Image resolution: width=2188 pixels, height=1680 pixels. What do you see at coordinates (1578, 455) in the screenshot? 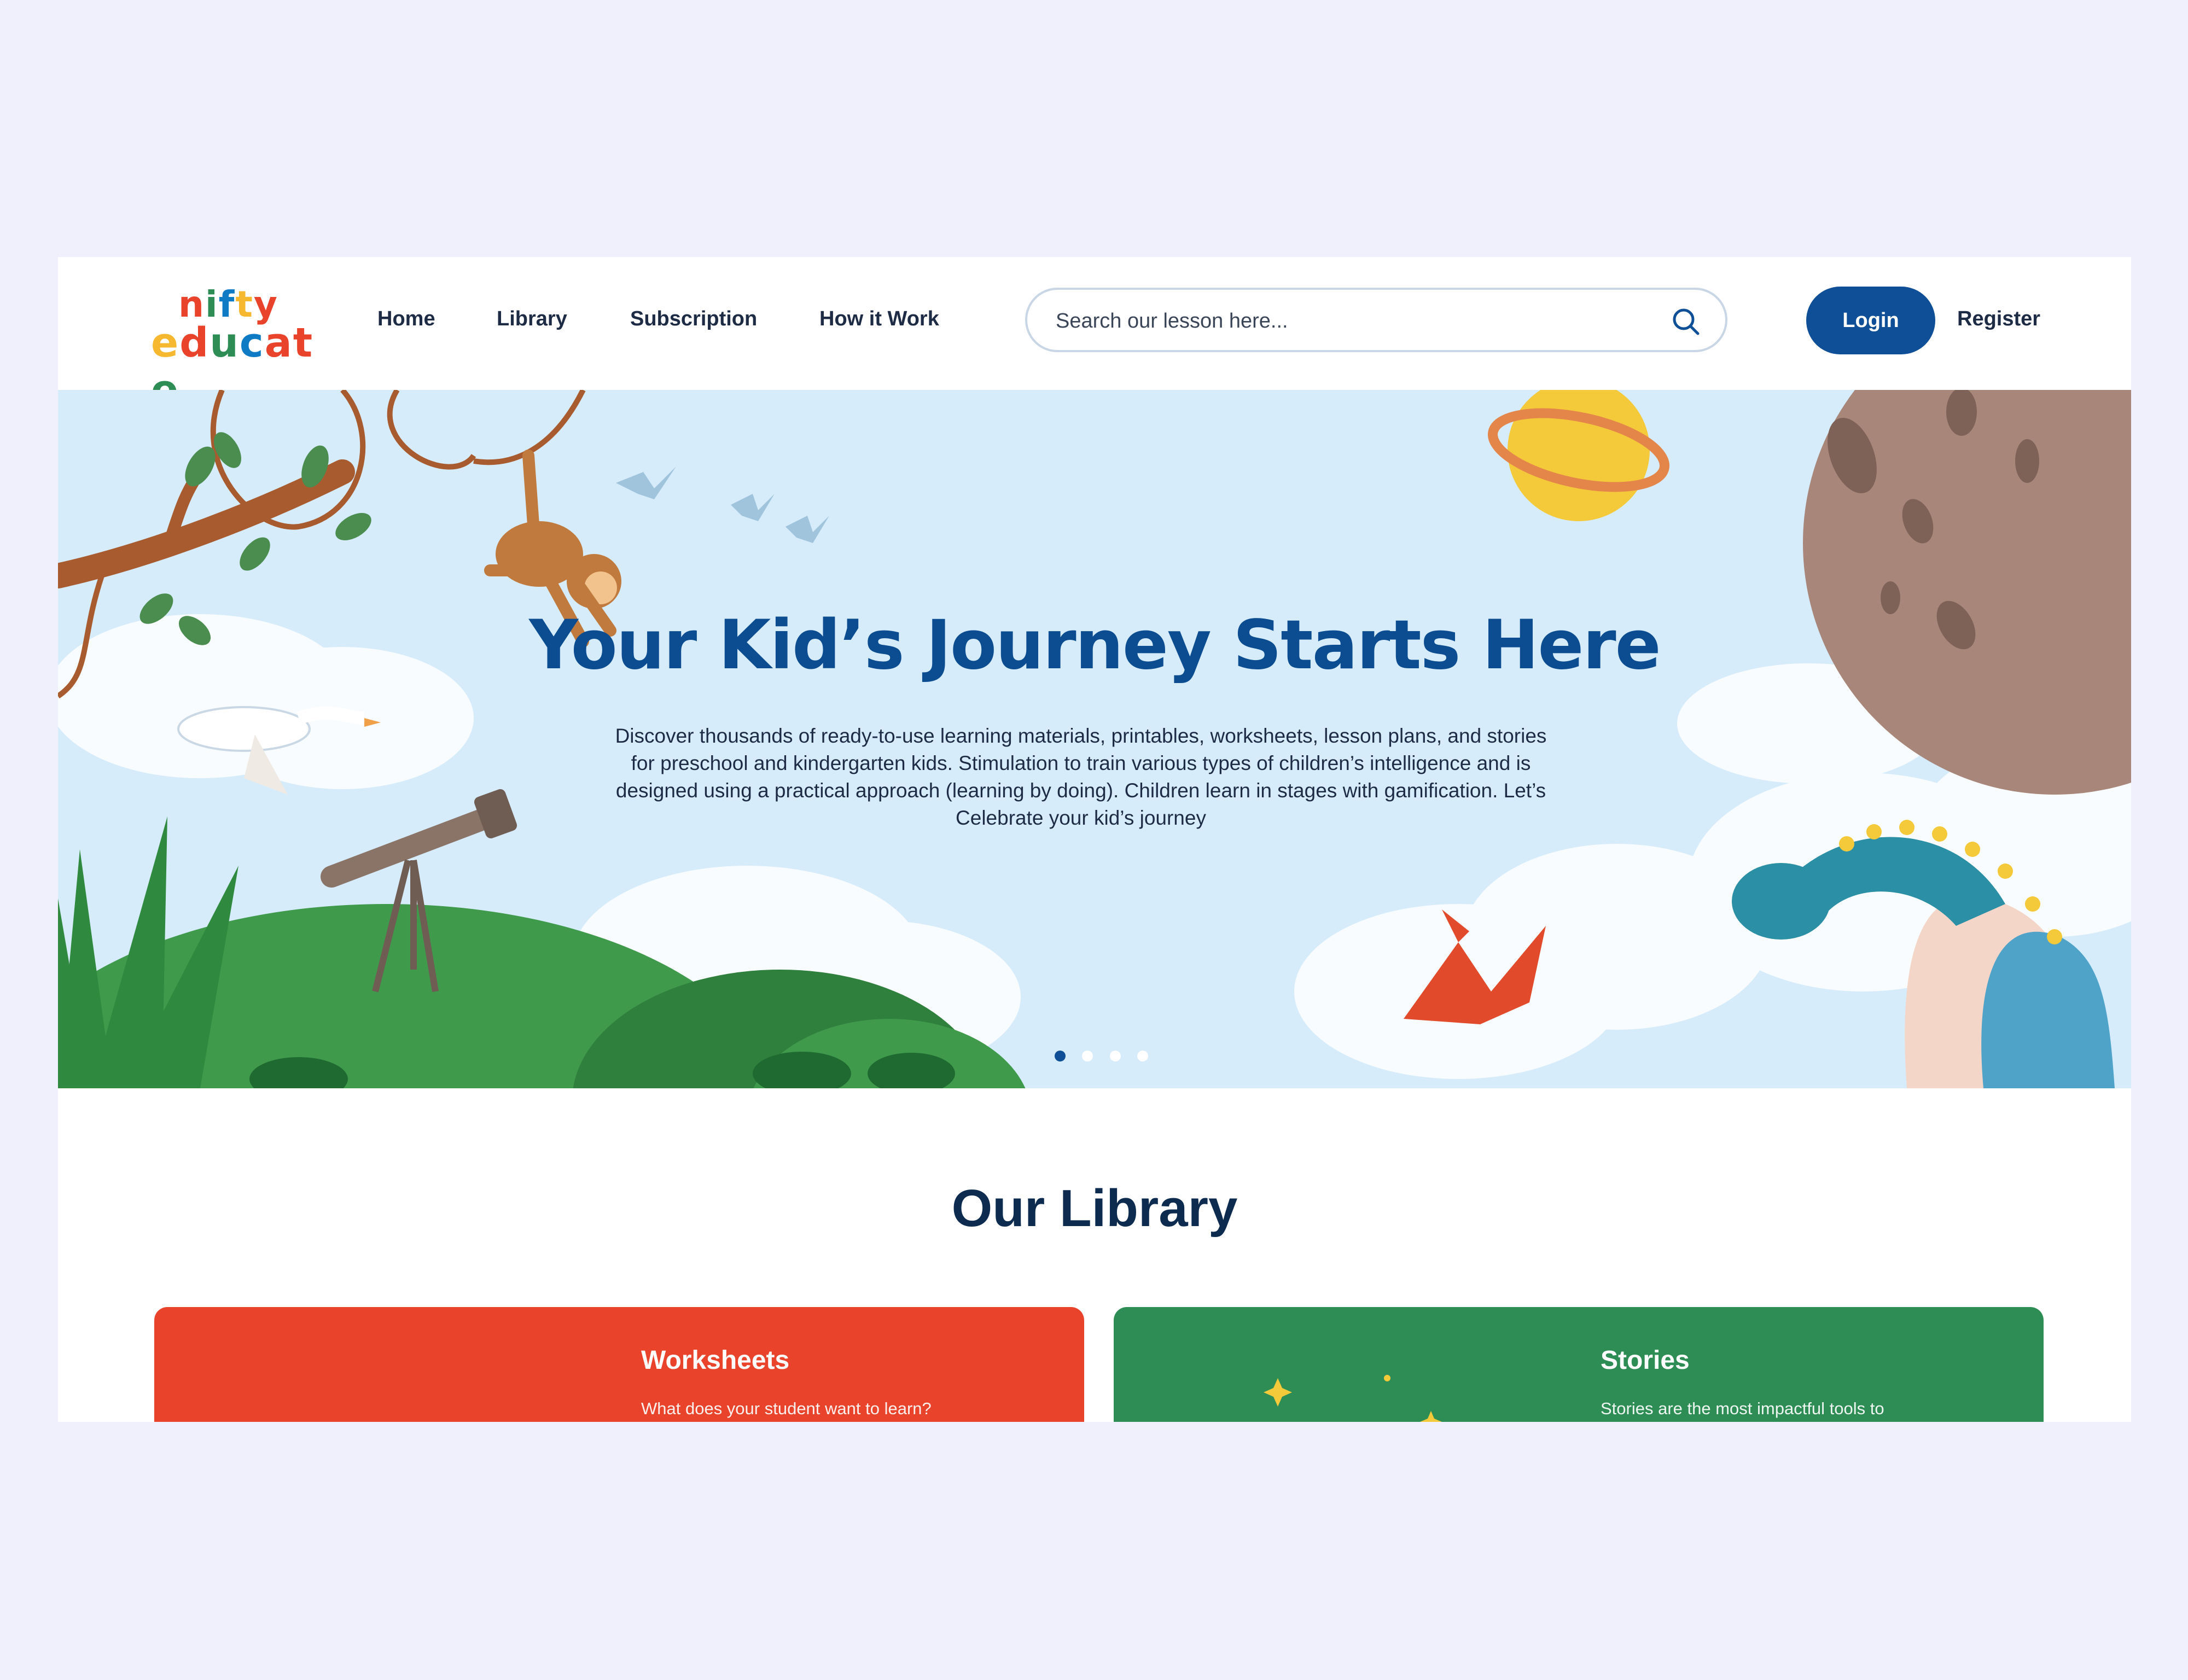
I see `ringed-planet` at bounding box center [1578, 455].